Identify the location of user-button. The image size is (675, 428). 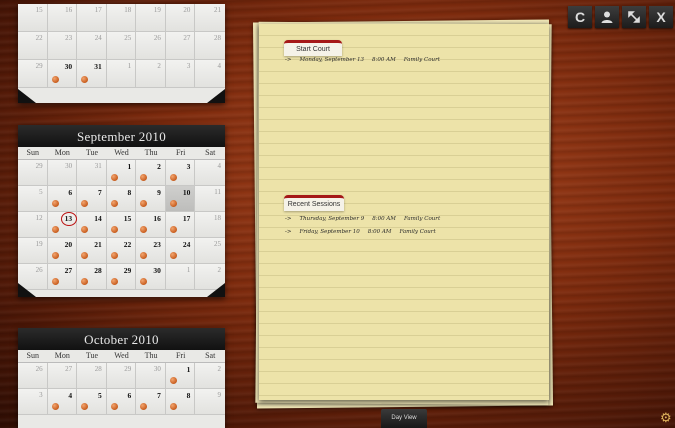
(607, 17).